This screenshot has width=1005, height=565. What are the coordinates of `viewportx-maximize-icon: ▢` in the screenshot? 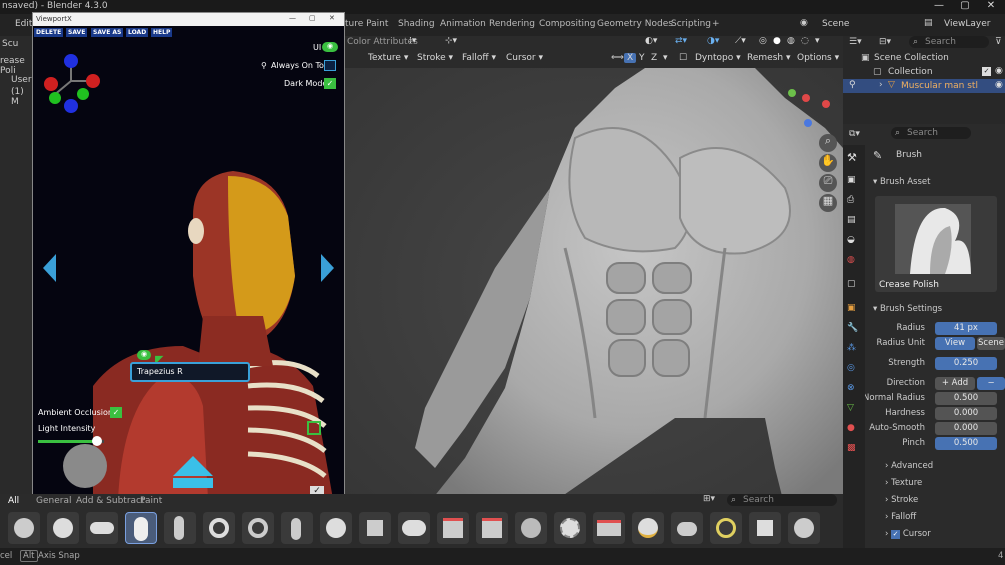 It's located at (312, 18).